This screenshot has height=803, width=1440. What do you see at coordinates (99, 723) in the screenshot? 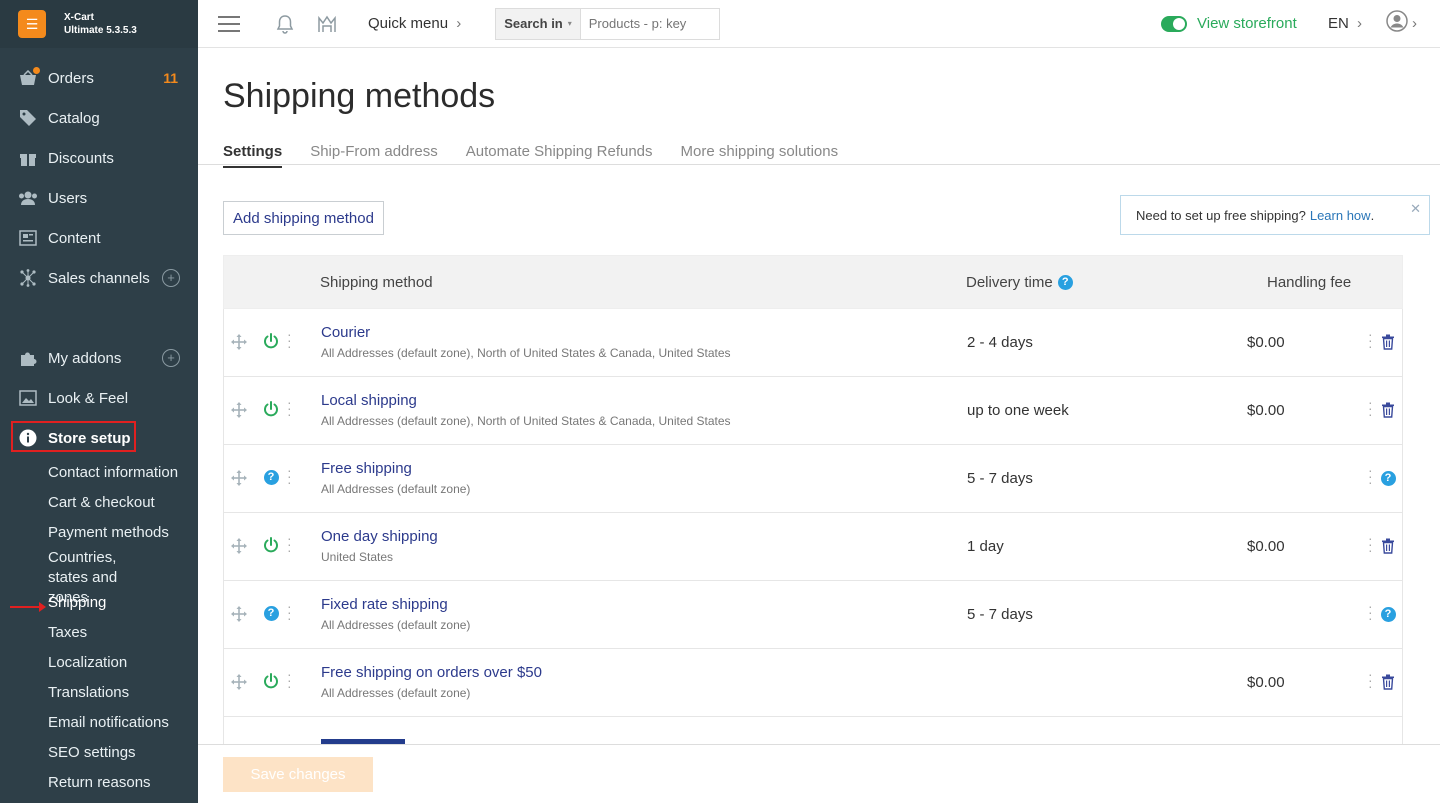
I see `sidebar-subitem-email-notifications: Email notifications` at bounding box center [99, 723].